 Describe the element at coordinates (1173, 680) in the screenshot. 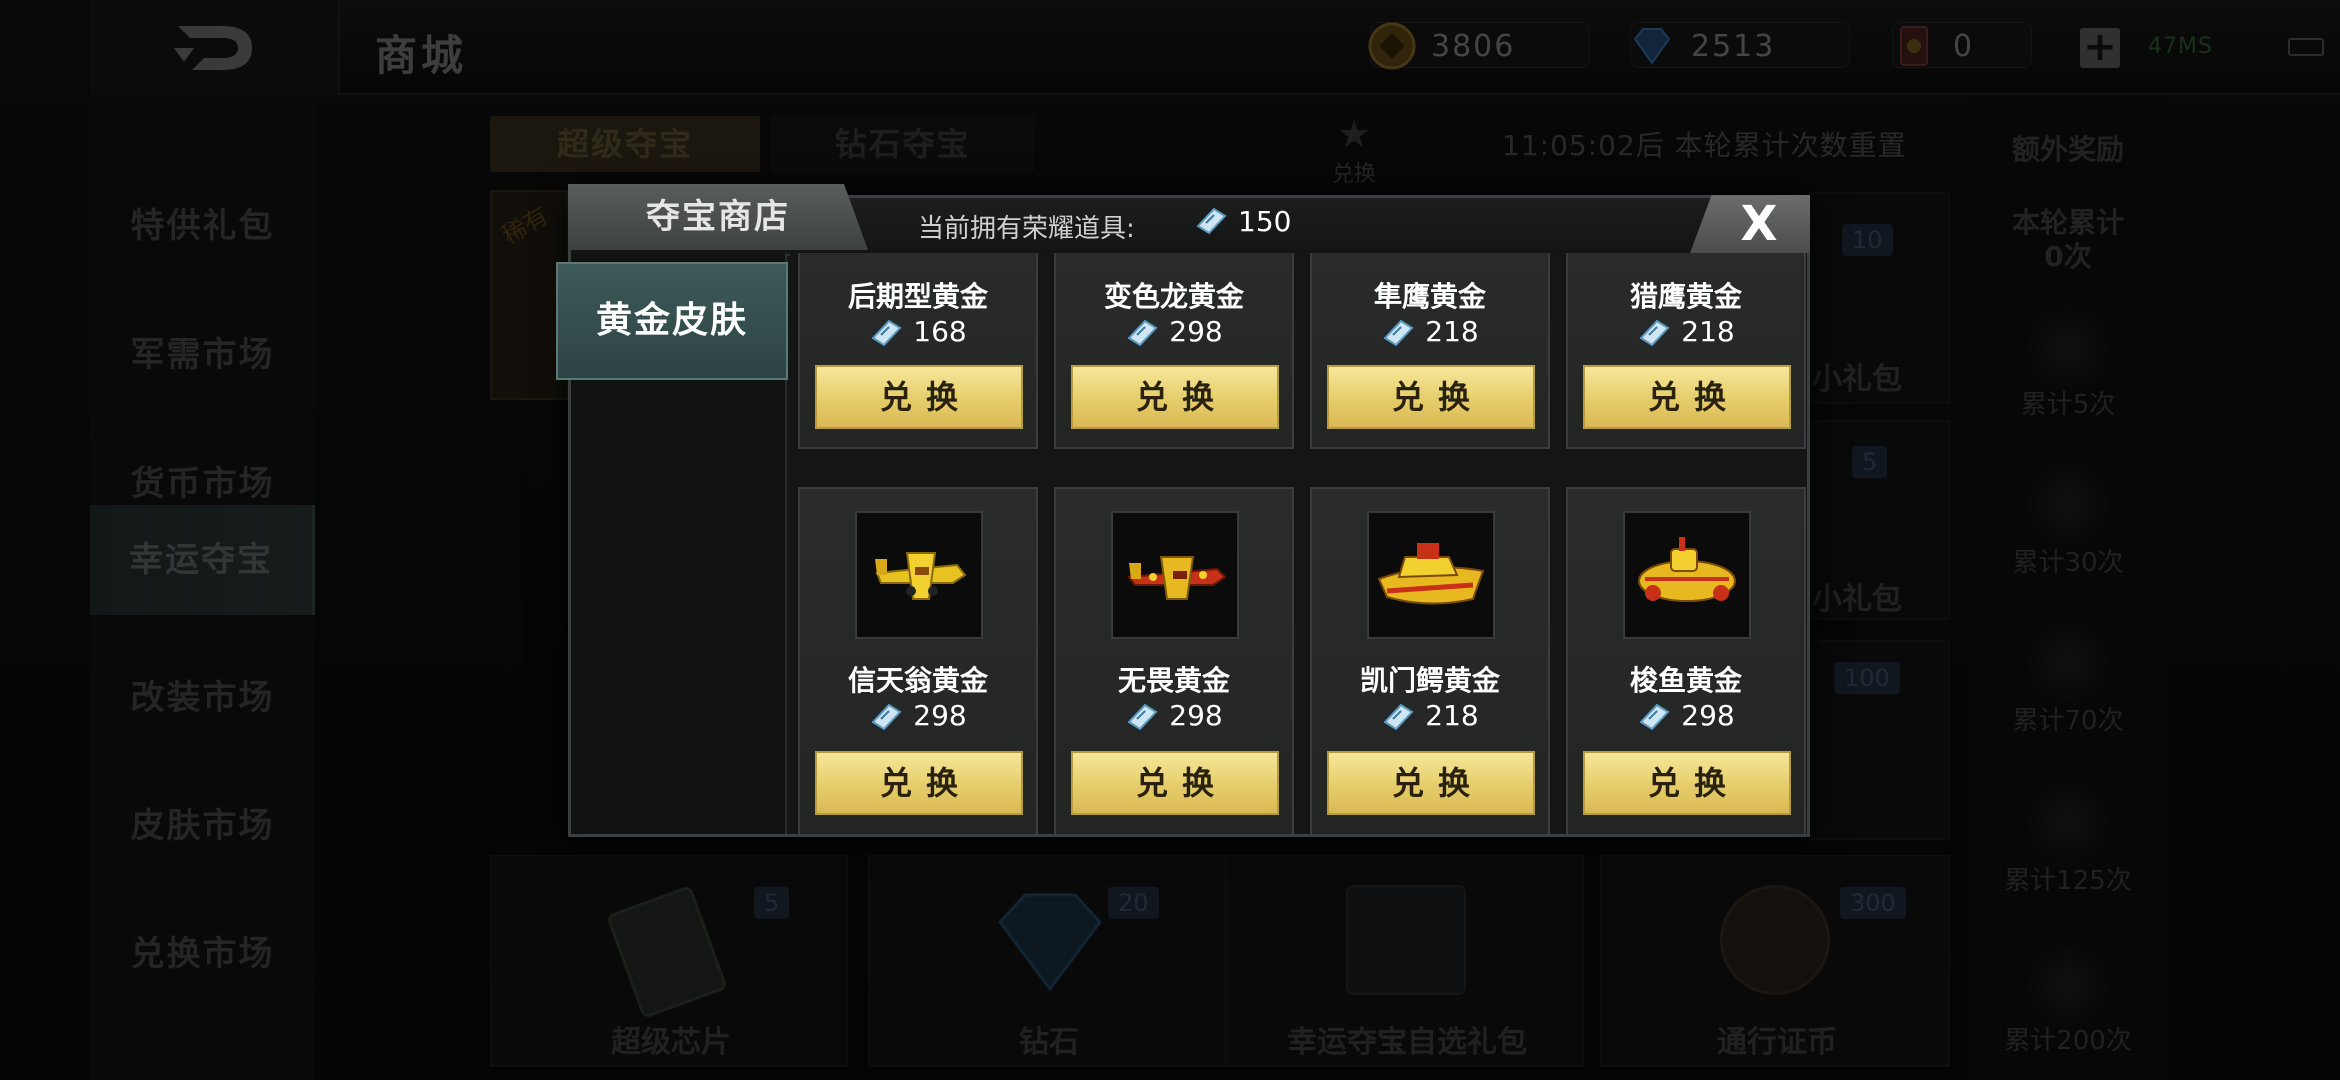

I see `item-name: 无畏黄金` at that location.